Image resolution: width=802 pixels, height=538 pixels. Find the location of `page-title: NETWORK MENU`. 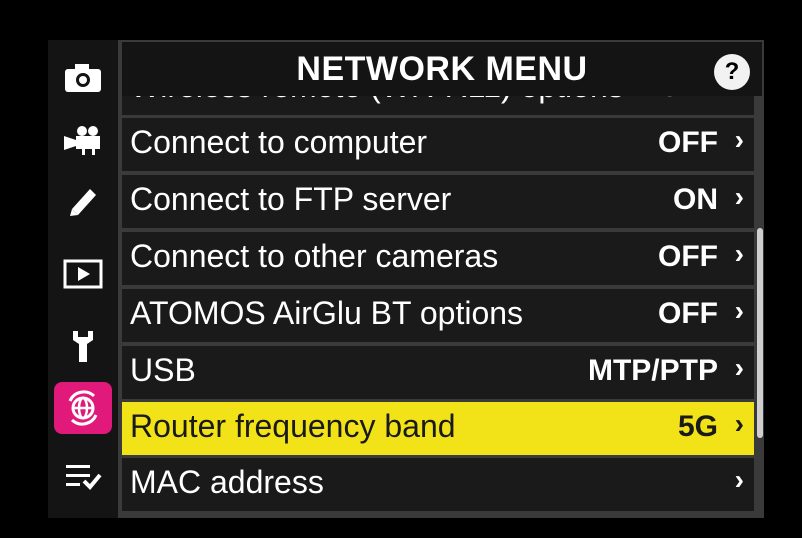

page-title: NETWORK MENU is located at coordinates (442, 69).